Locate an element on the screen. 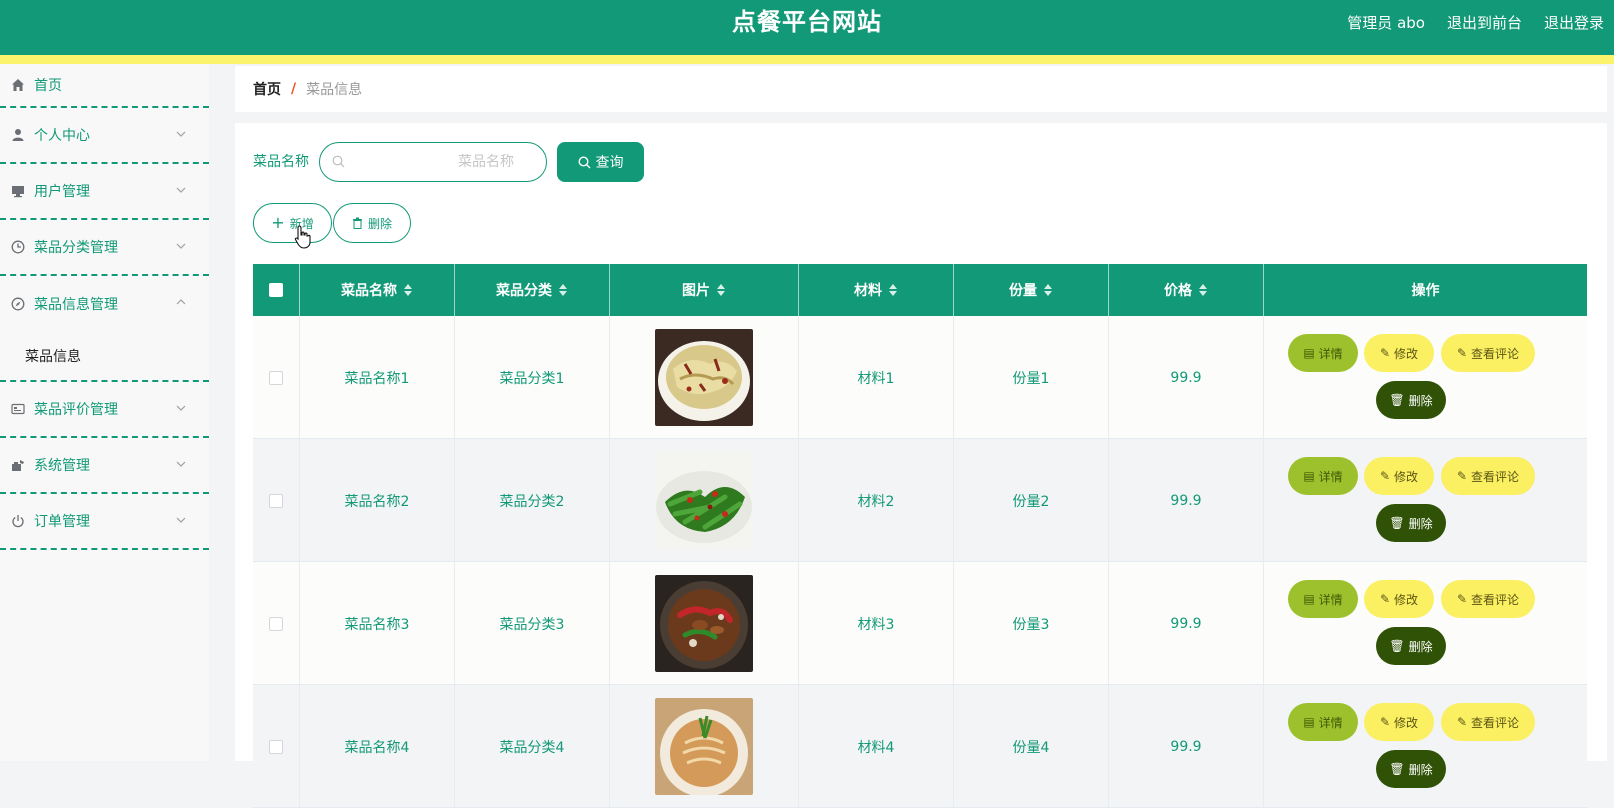 The width and height of the screenshot is (1614, 808). cell-portion: 份量1 is located at coordinates (1031, 377).